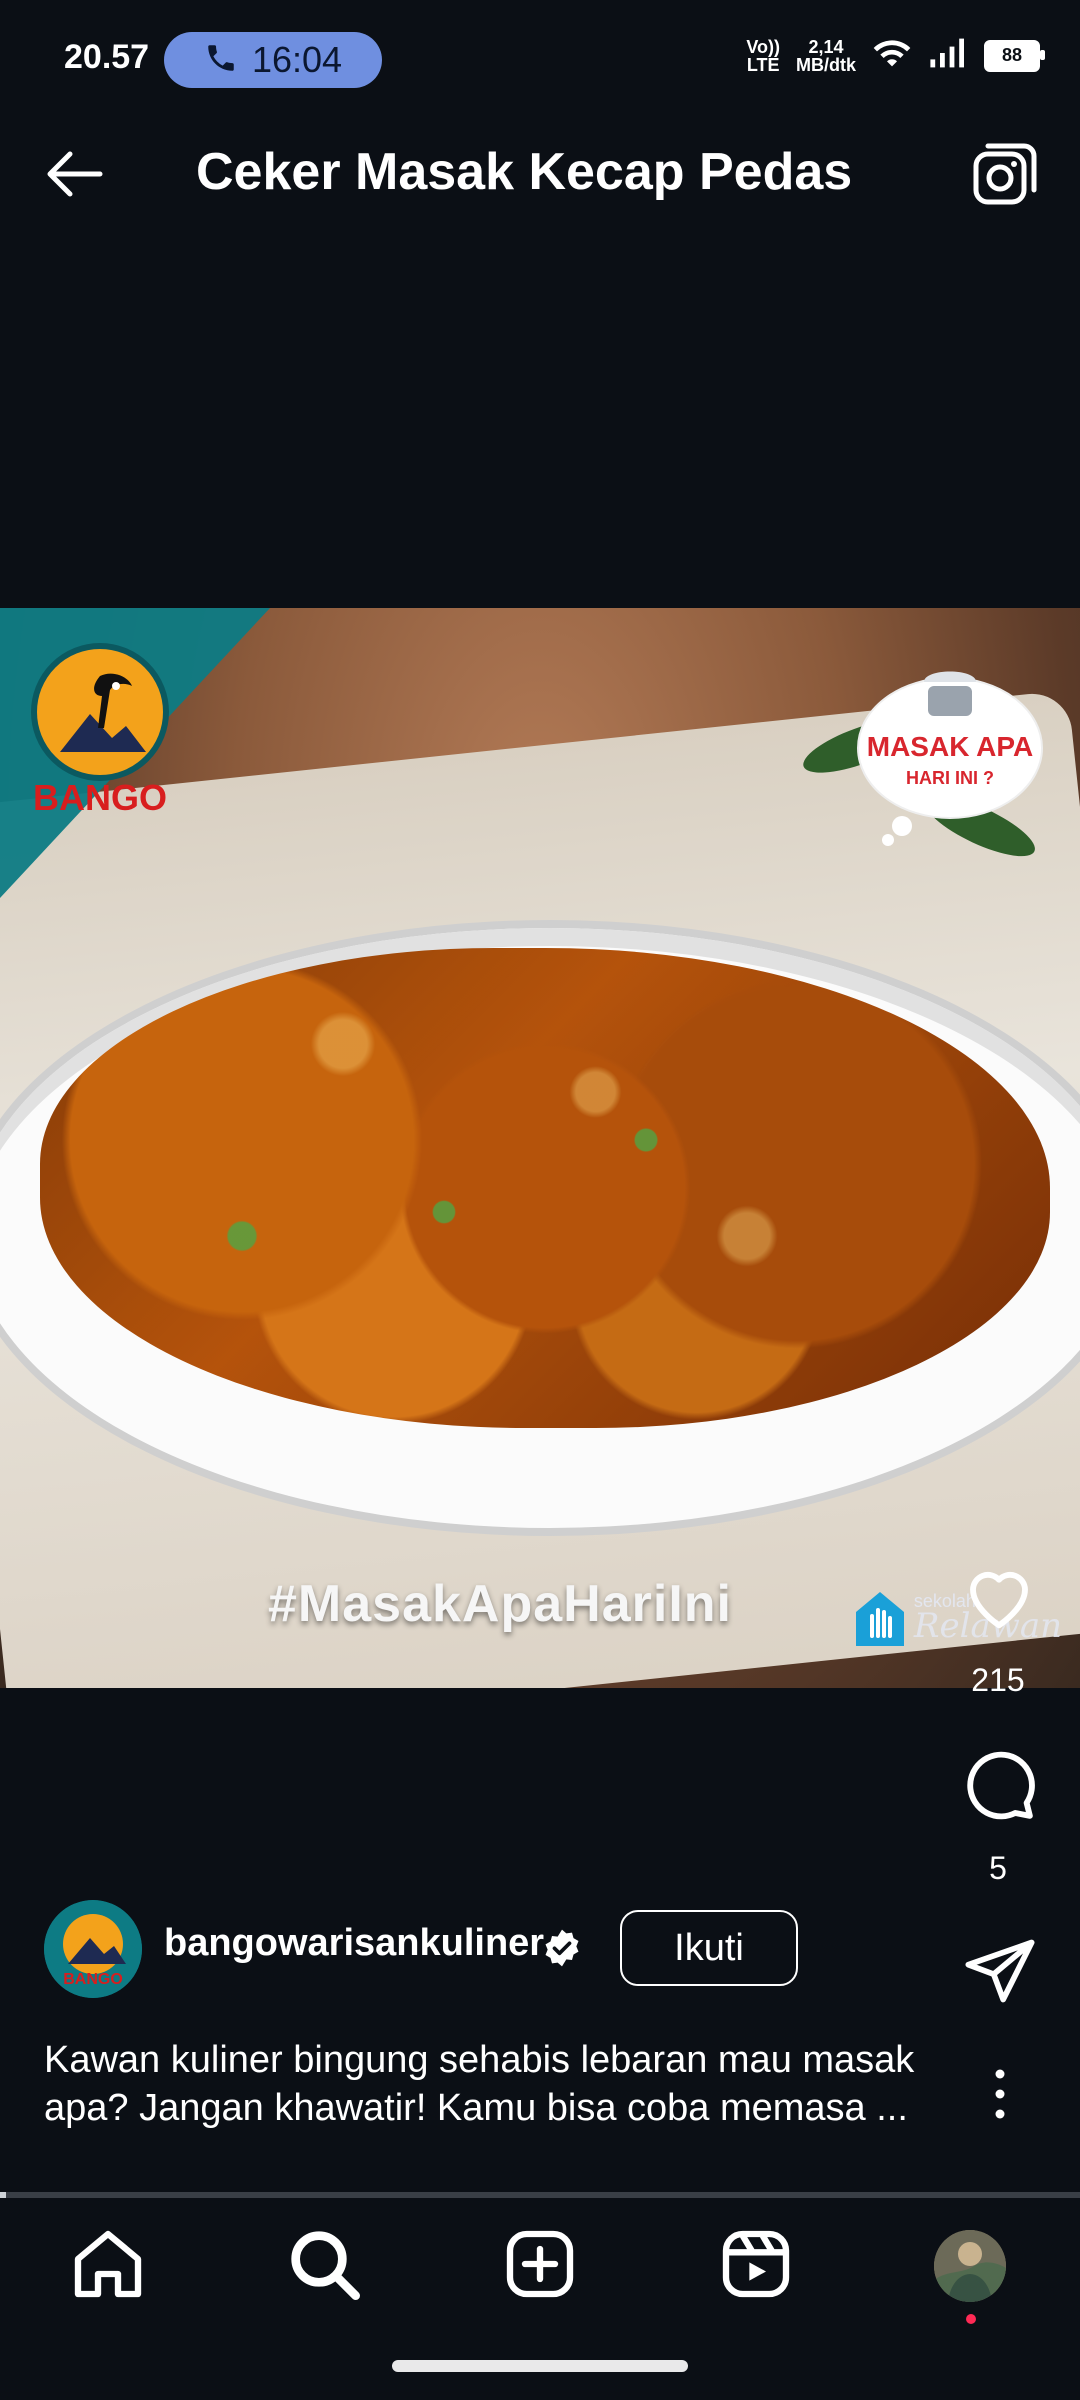 This screenshot has width=1080, height=2400. I want to click on bango-logo: BANGO, so click(100, 732).